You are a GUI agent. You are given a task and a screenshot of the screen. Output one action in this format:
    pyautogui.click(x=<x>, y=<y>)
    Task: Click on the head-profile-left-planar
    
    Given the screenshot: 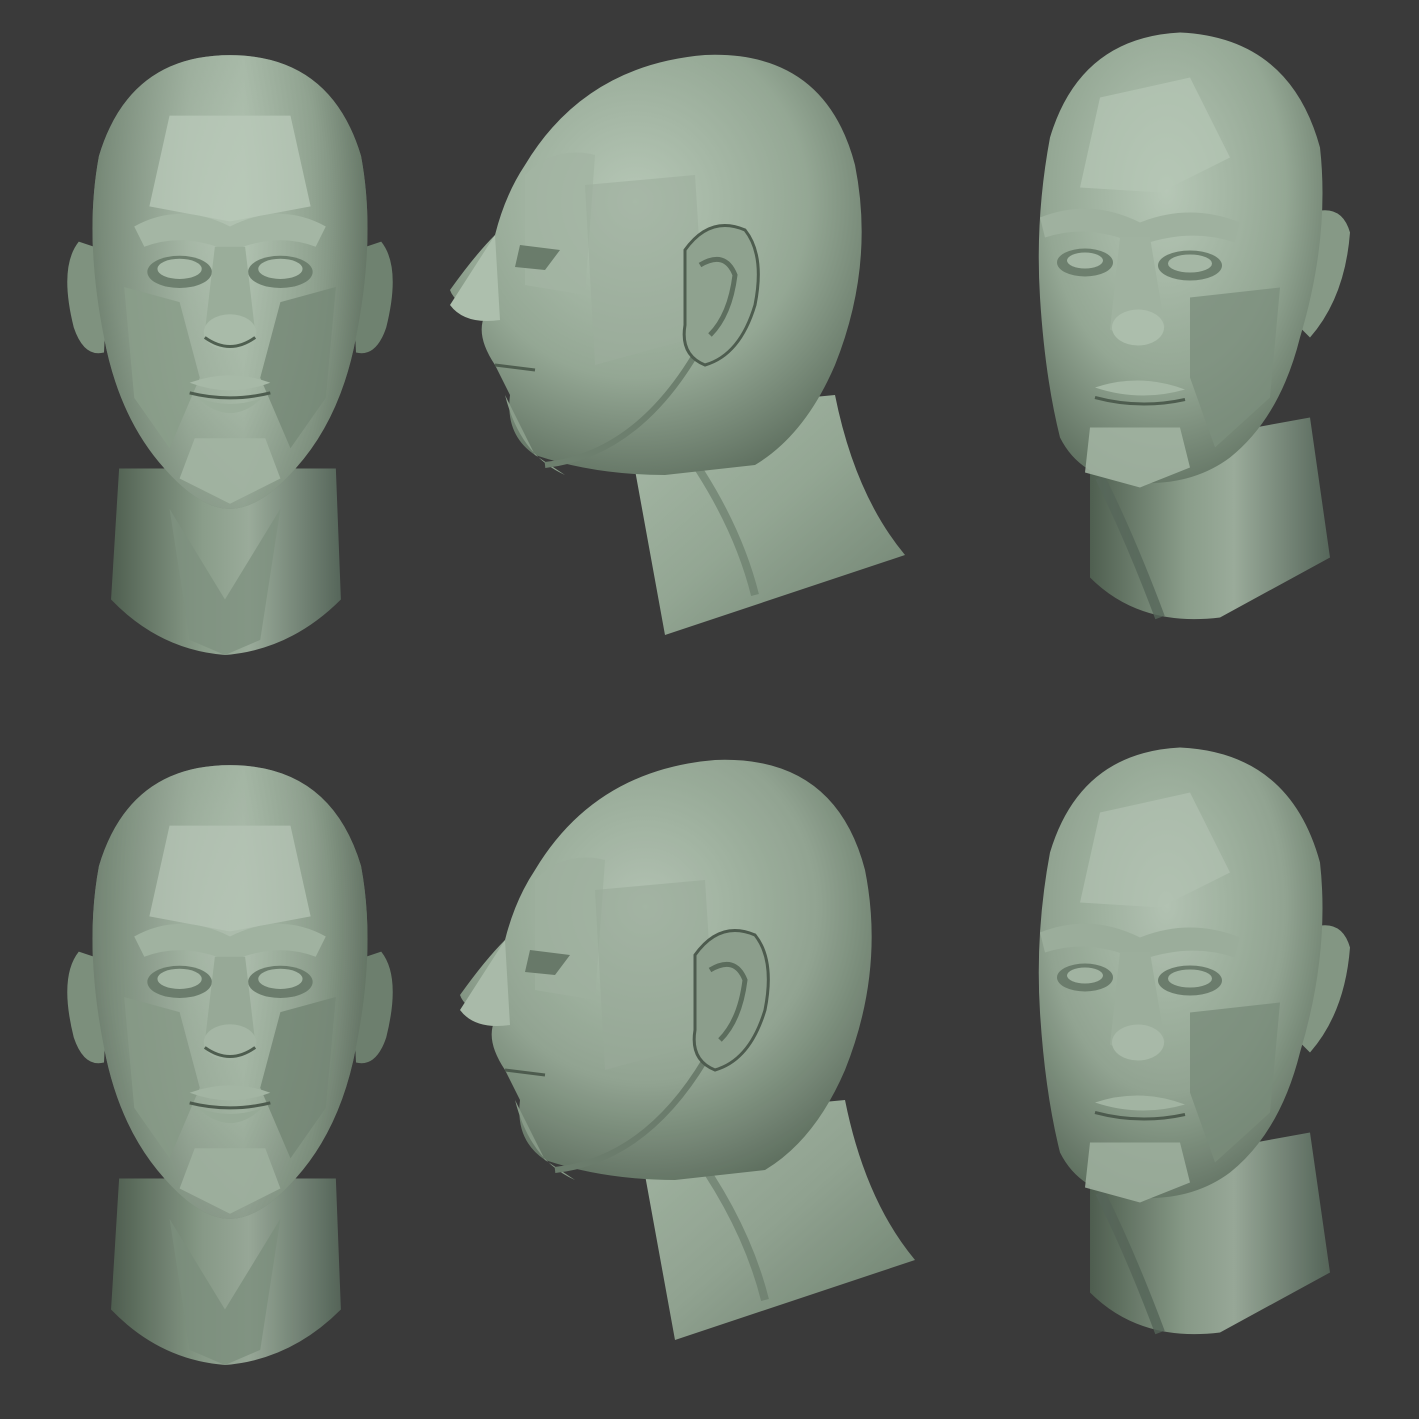 What is the action you would take?
    pyautogui.click(x=687, y=1050)
    